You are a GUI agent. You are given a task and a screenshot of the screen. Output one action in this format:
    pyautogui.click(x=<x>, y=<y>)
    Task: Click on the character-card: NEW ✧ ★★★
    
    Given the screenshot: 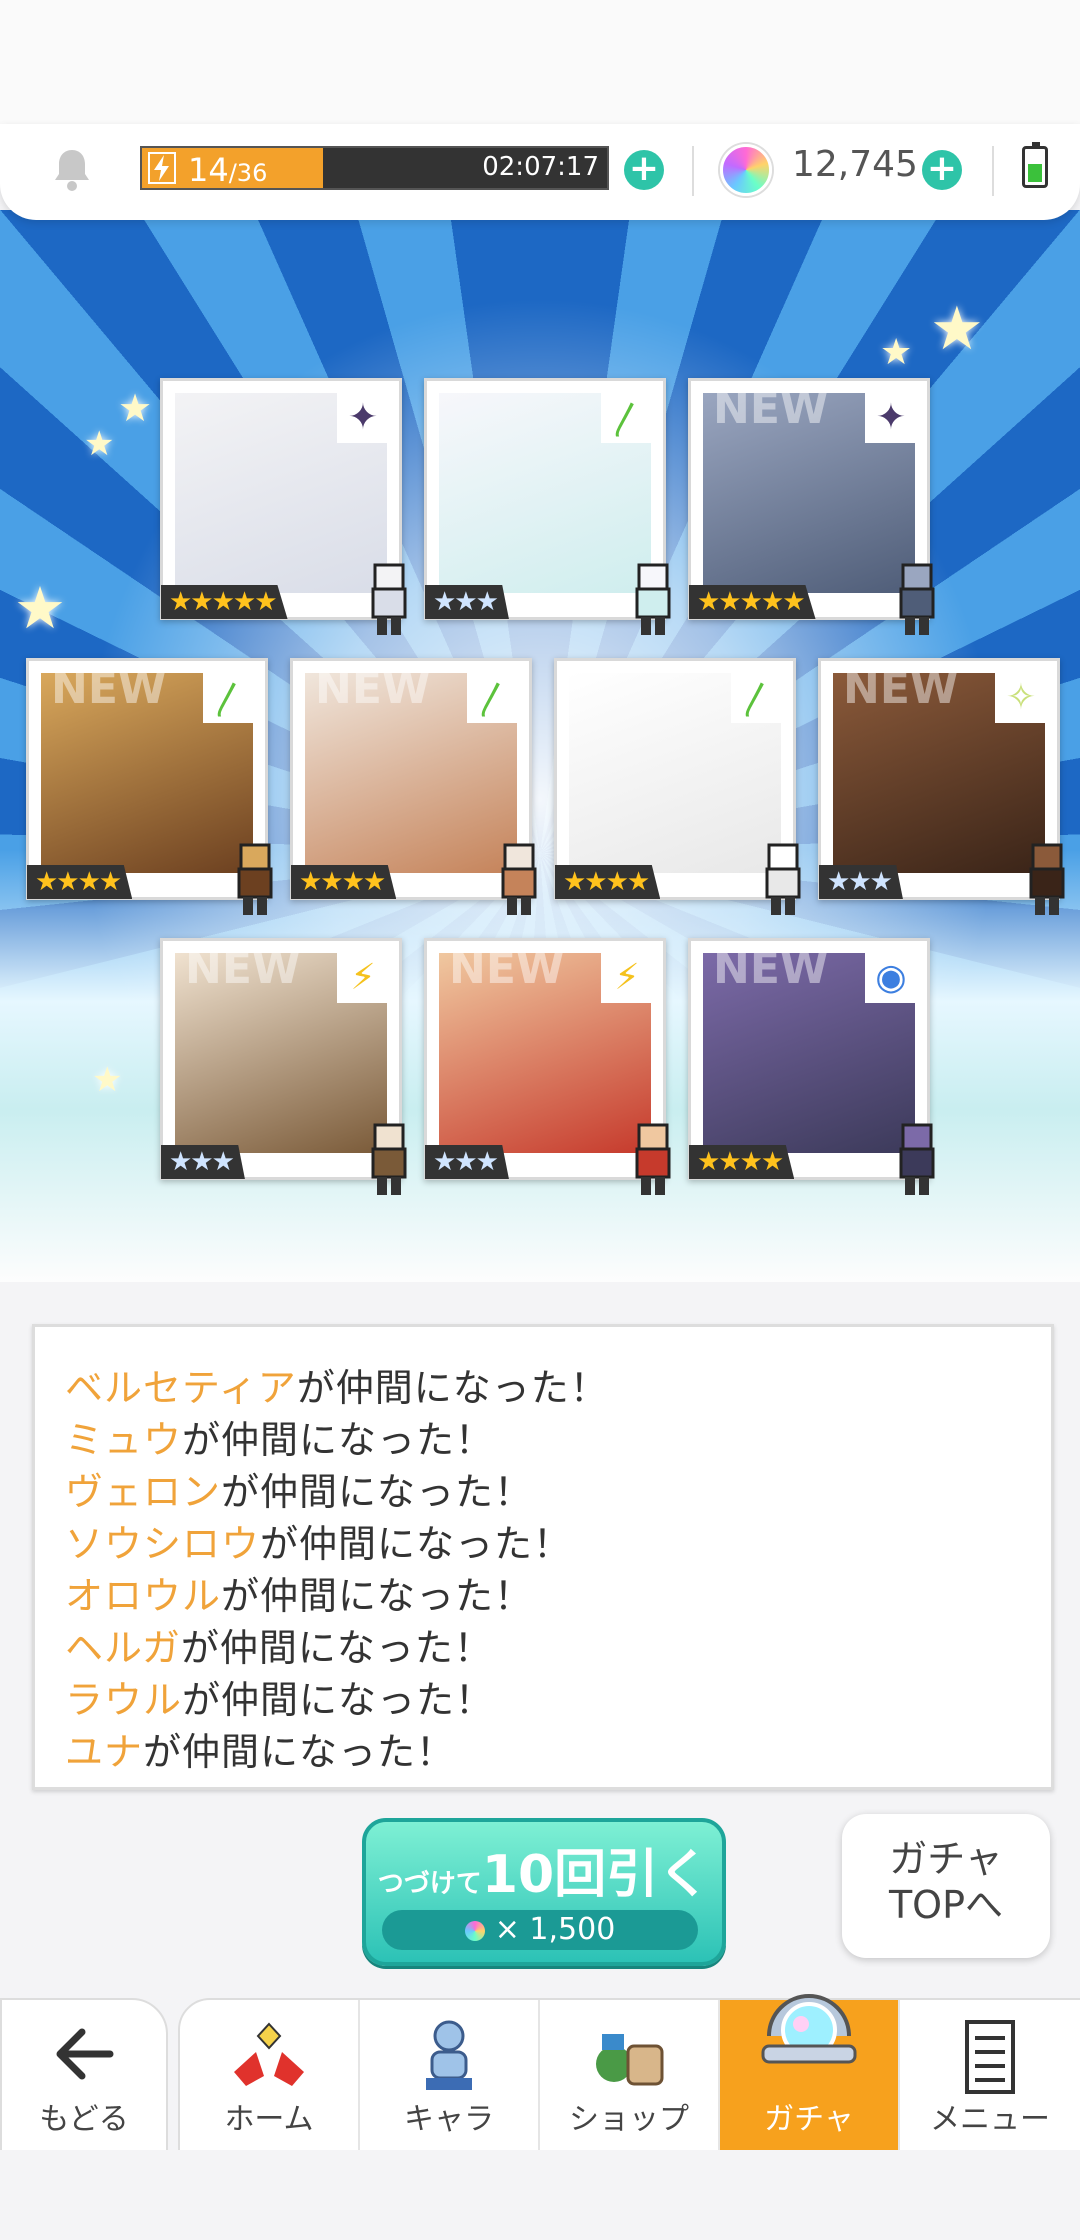 What is the action you would take?
    pyautogui.click(x=941, y=786)
    